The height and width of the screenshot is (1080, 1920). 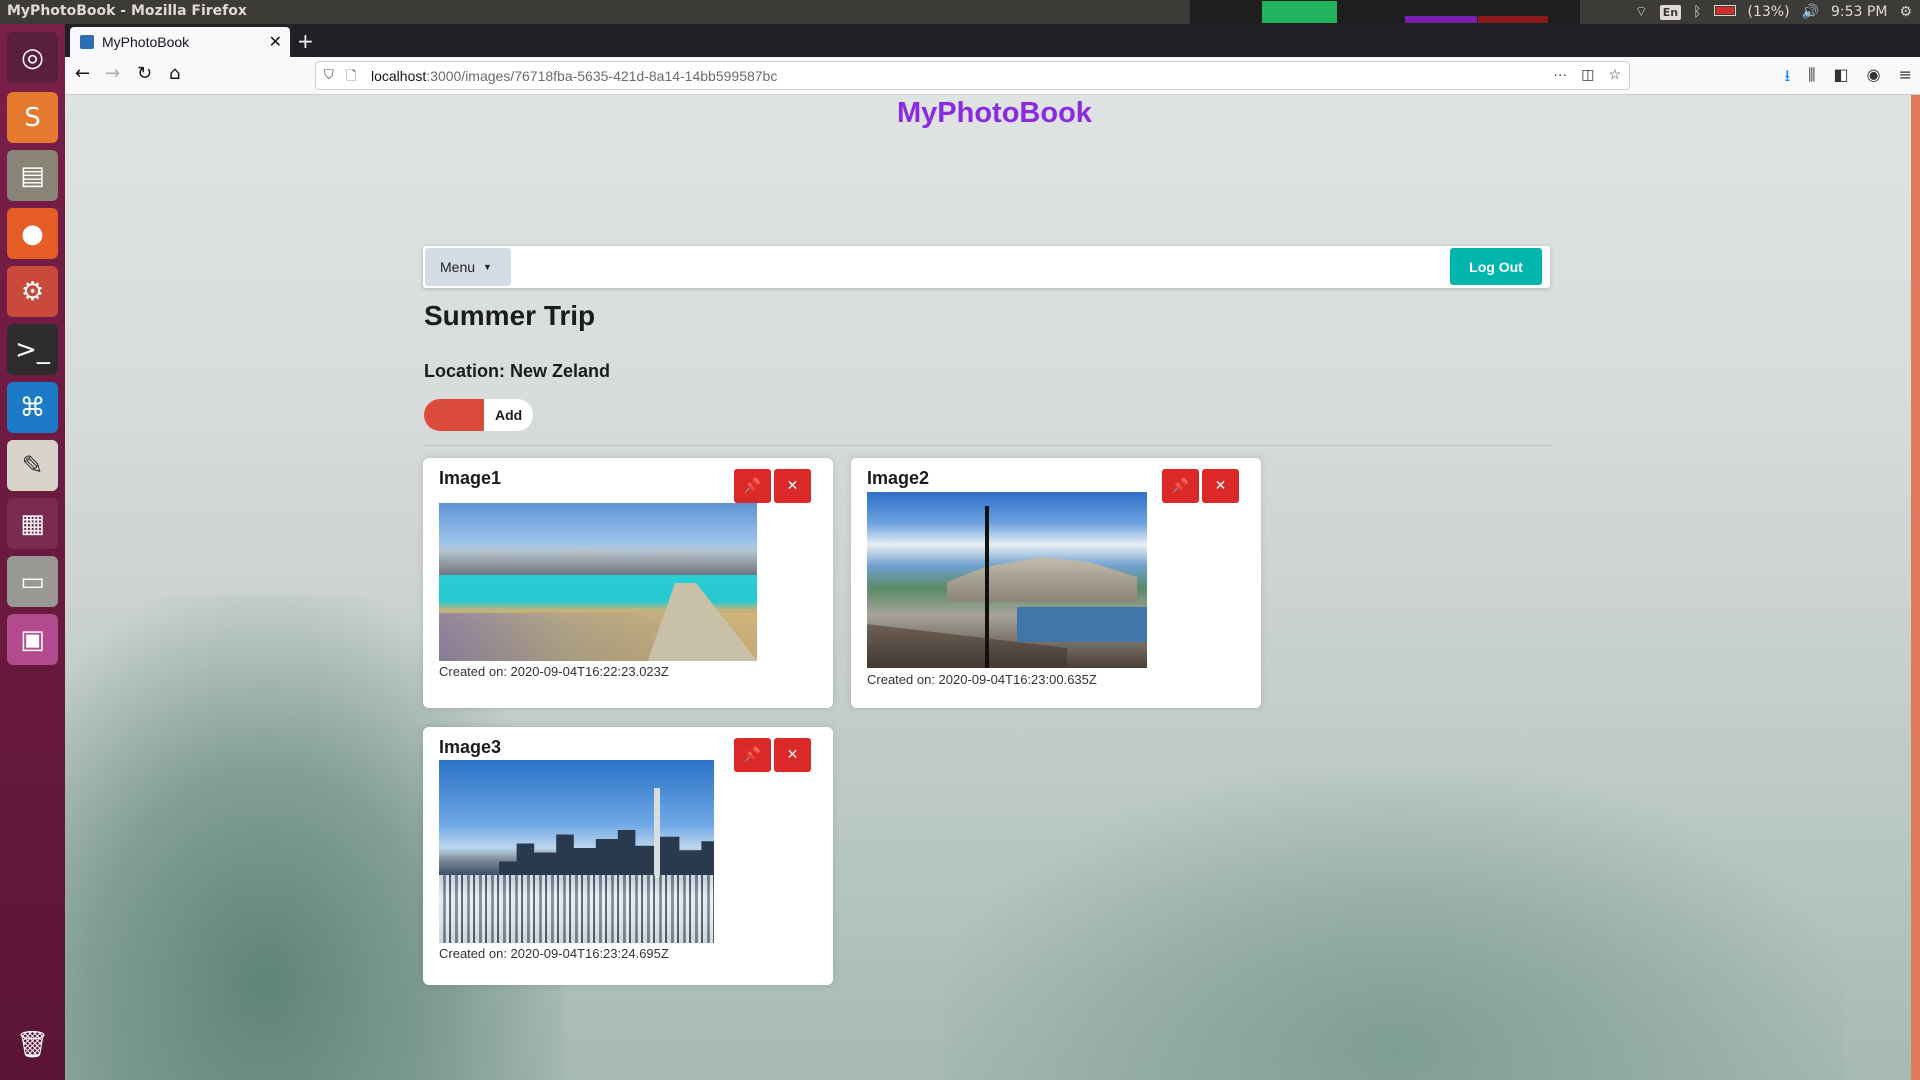 What do you see at coordinates (32, 552) in the screenshot?
I see `launcher-dock: ◎ S ▤ ● ⚙ >_ ⌘ ✎ ▦ ▭ ▣ 🗑` at bounding box center [32, 552].